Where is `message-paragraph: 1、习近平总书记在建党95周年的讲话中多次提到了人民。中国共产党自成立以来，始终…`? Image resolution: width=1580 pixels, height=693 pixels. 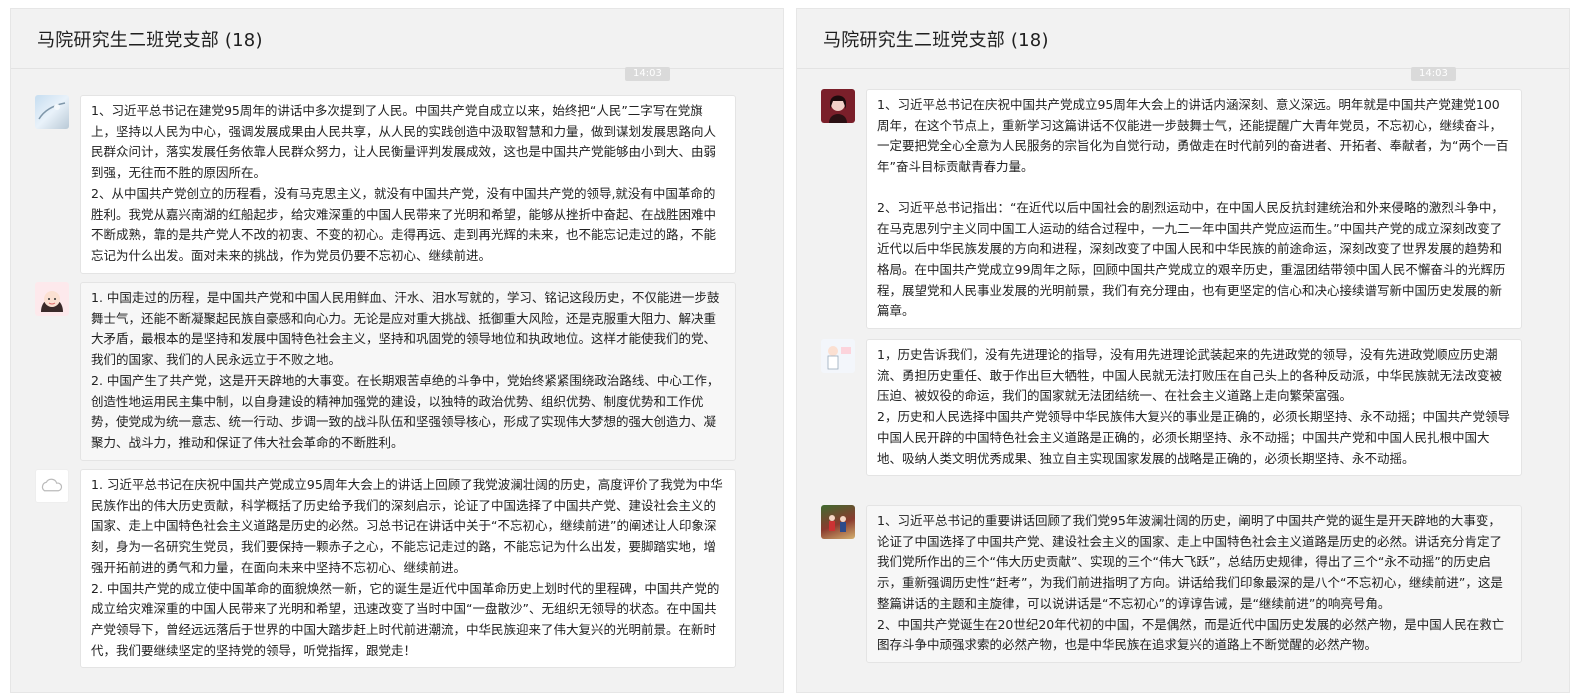 message-paragraph: 1、习近平总书记在建党95周年的讲话中多次提到了人民。中国共产党自成立以来，始终… is located at coordinates (404, 142).